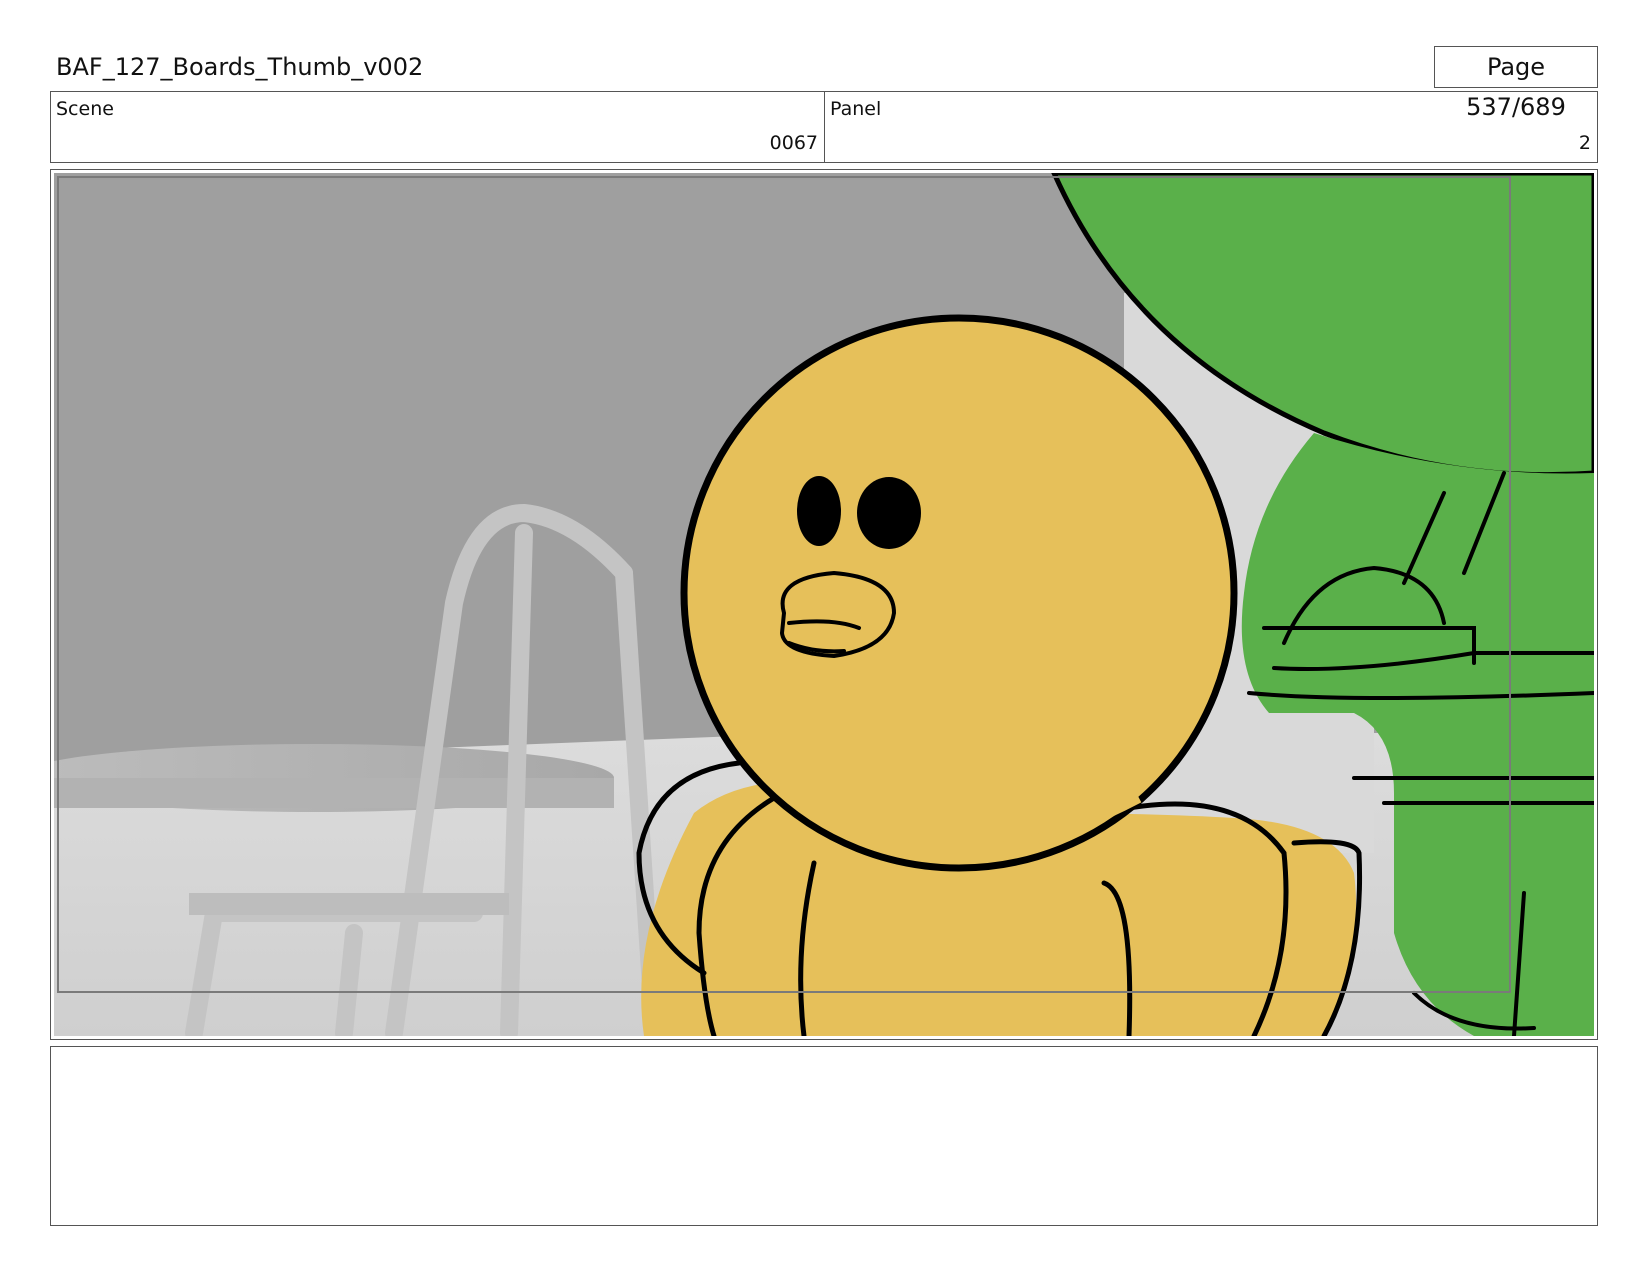  Describe the element at coordinates (824, 1136) in the screenshot. I see `notes-box` at that location.